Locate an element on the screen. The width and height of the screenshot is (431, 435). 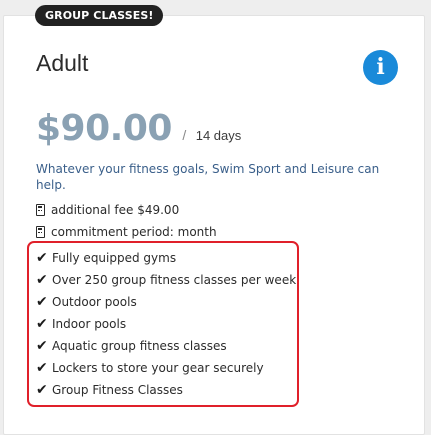
feature-label: Indoor pools is located at coordinates (89, 324).